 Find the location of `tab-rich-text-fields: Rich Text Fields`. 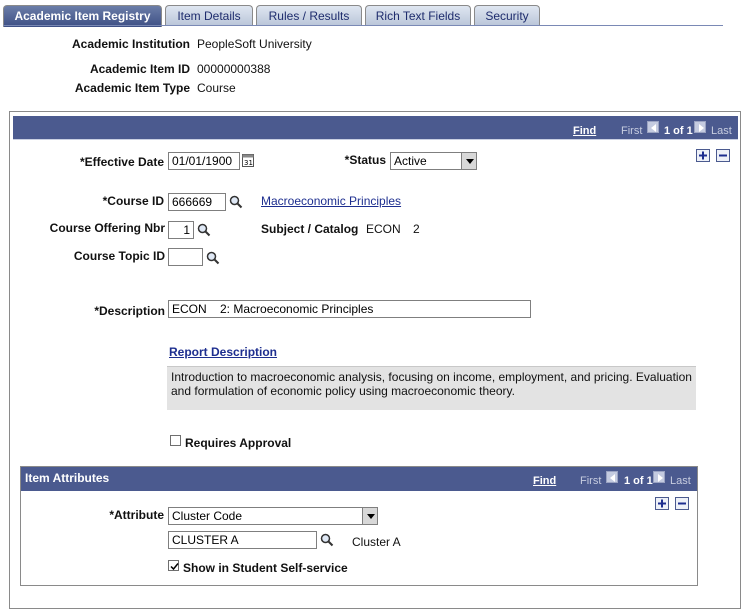

tab-rich-text-fields: Rich Text Fields is located at coordinates (418, 15).